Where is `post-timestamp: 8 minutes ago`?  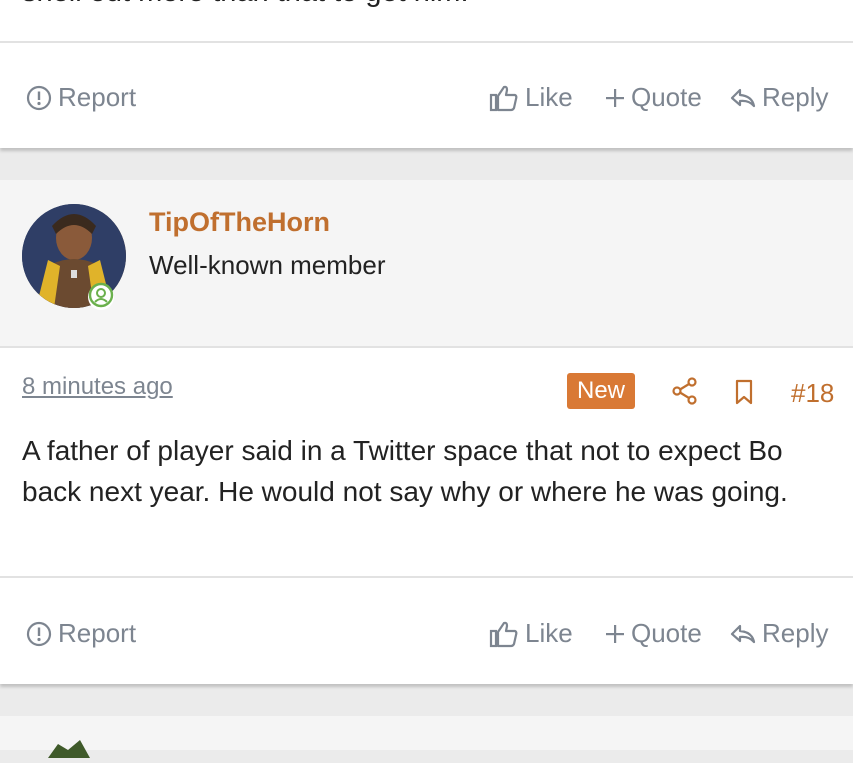
post-timestamp: 8 minutes ago is located at coordinates (97, 387).